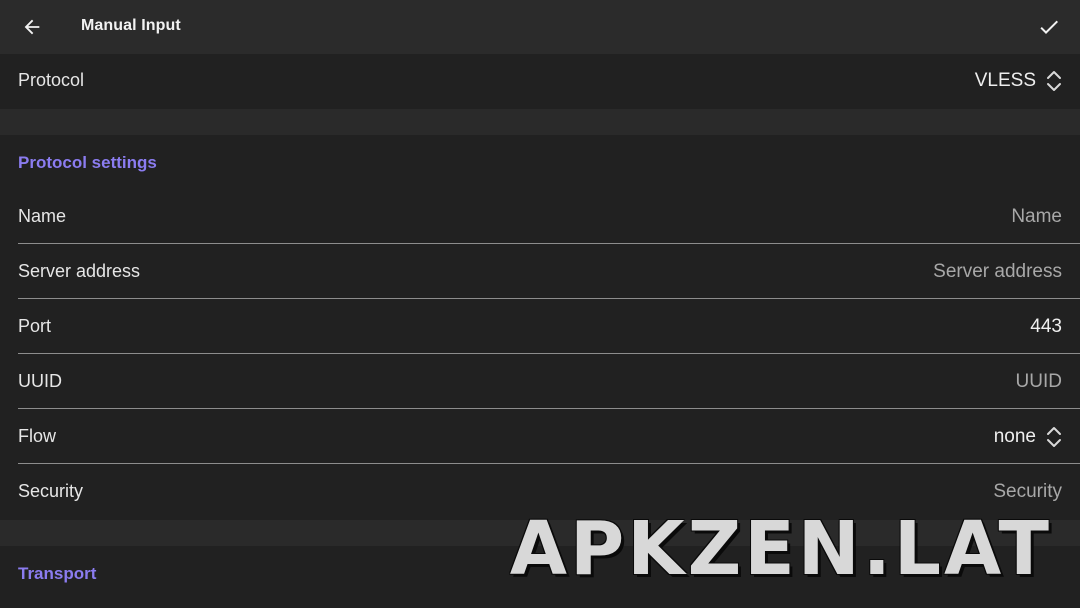 The image size is (1080, 608). Describe the element at coordinates (40, 381) in the screenshot. I see `uuid-label: UUID` at that location.